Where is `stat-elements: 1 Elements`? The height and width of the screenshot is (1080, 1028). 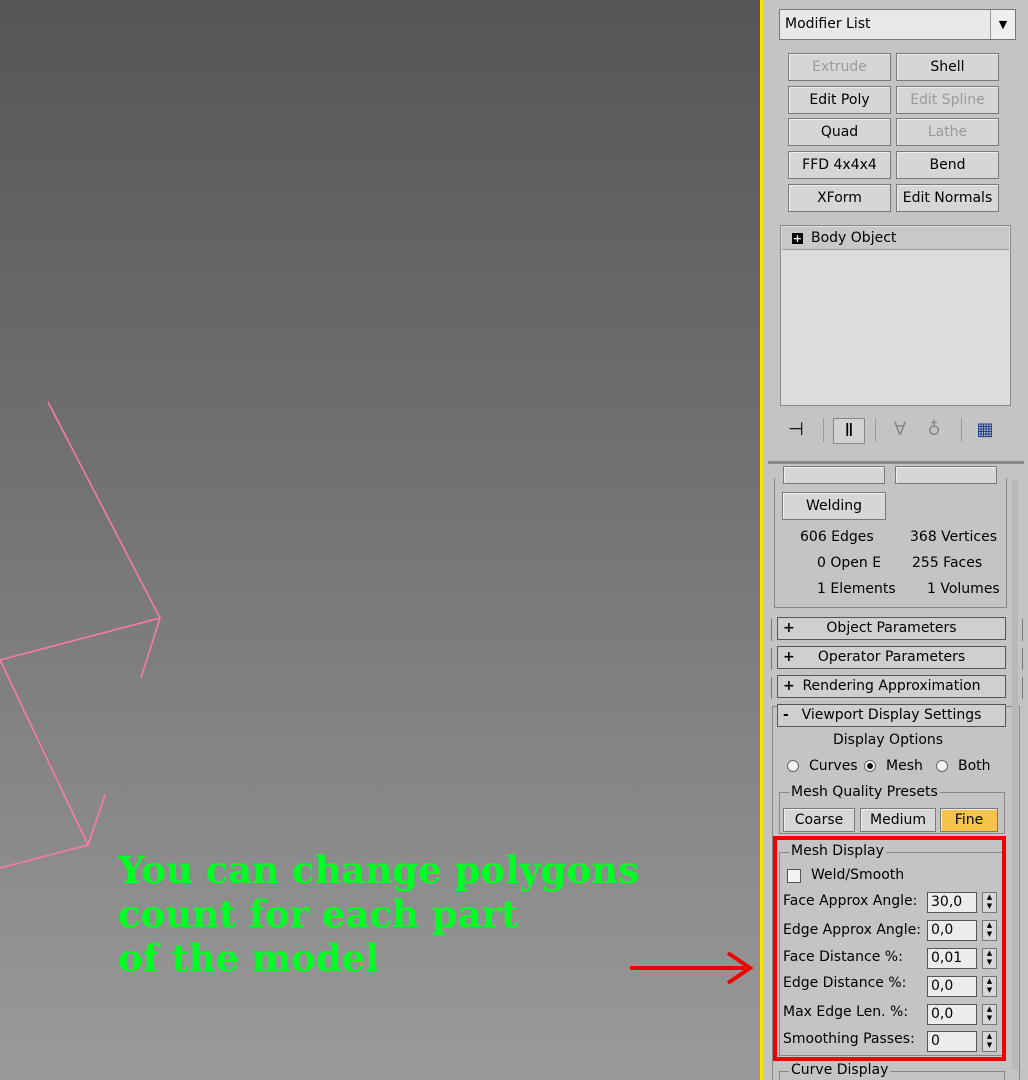
stat-elements: 1 Elements is located at coordinates (856, 589).